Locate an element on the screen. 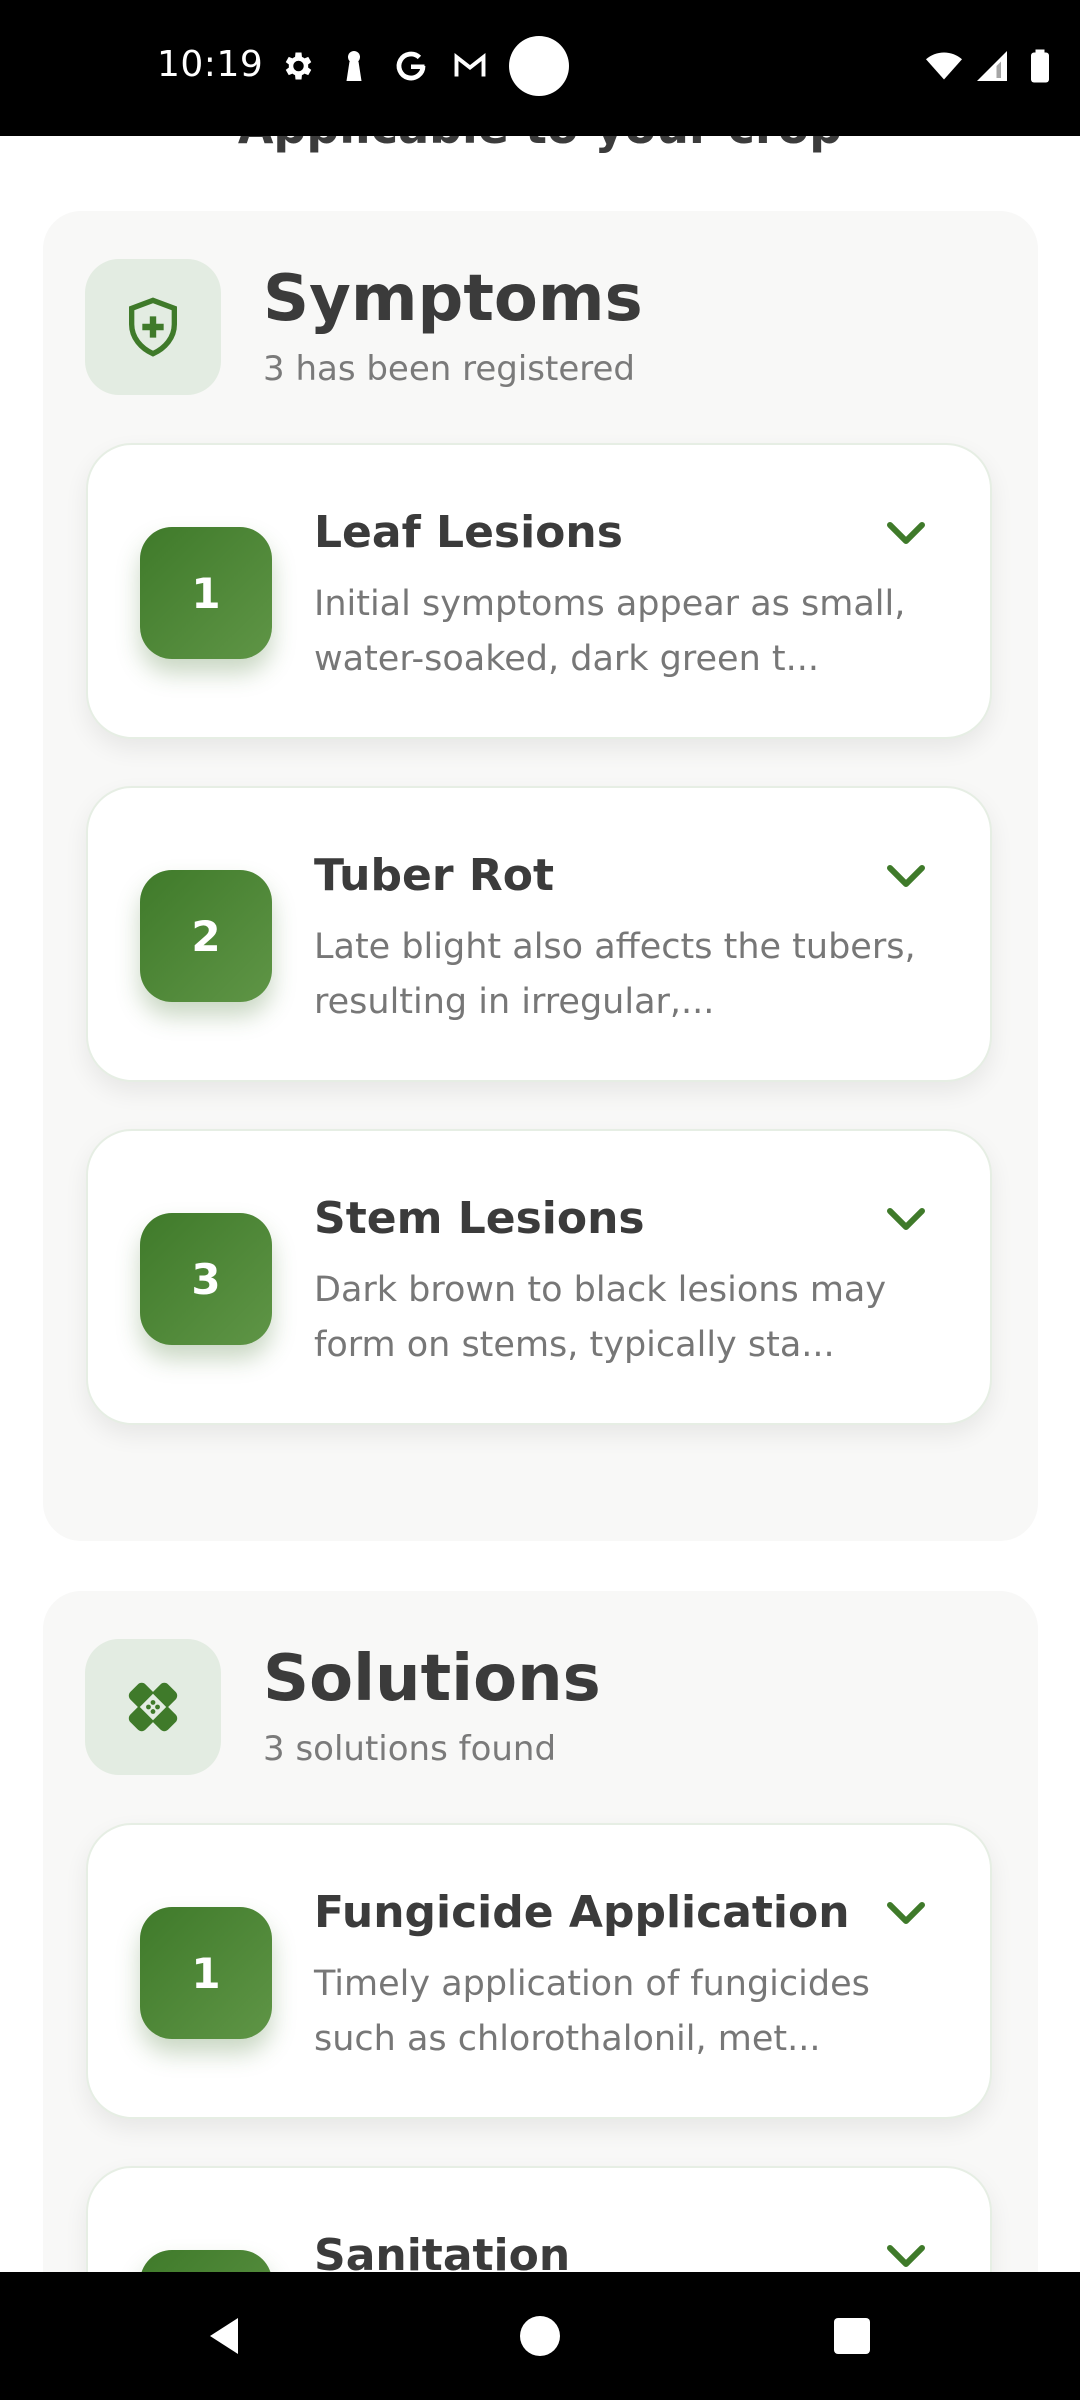 The height and width of the screenshot is (2400, 1080). solution-card-sanitation: 2 Sanitation is located at coordinates (539, 2219).